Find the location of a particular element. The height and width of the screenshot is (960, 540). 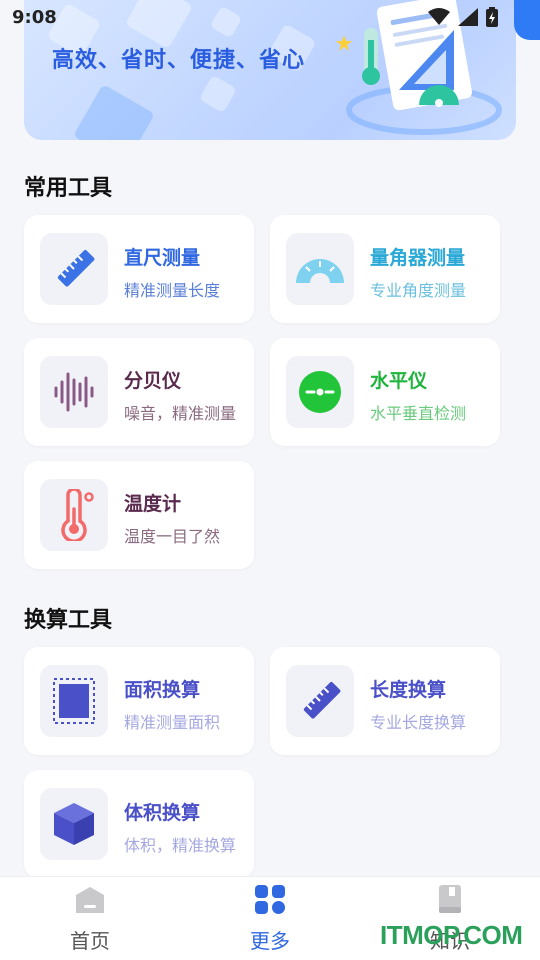

banner-slogan: 高效、省时、便捷、省心 is located at coordinates (179, 60).